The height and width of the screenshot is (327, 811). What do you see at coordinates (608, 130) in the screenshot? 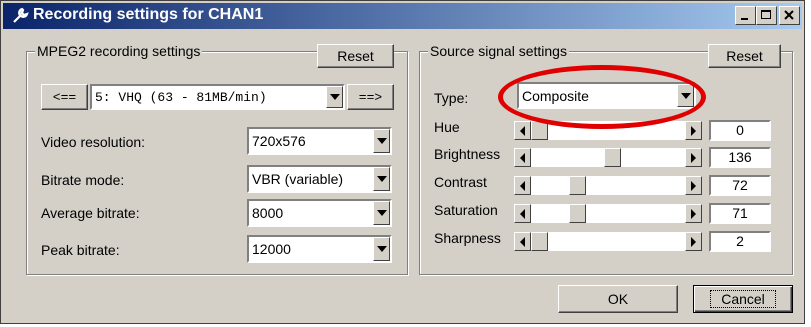
I see `hue-slider` at bounding box center [608, 130].